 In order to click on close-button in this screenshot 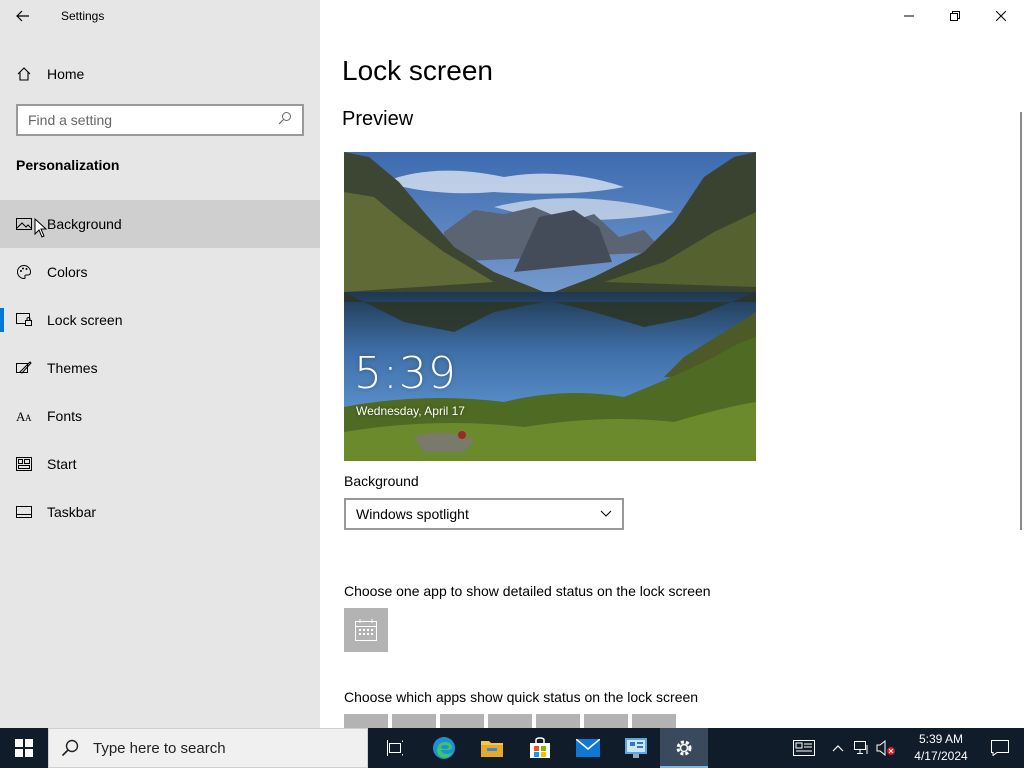, I will do `click(1001, 16)`.